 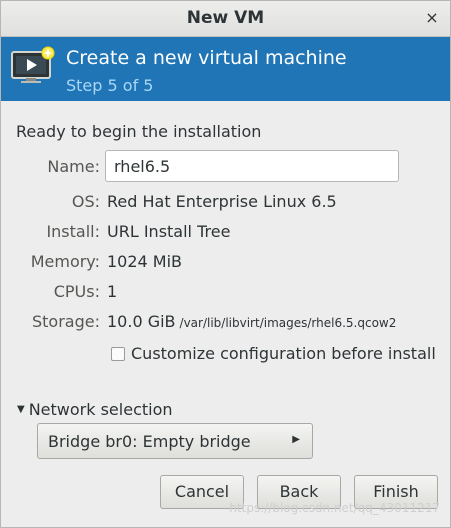 I want to click on customize-config-checkbox: Customize configuration before install, so click(x=273, y=353).